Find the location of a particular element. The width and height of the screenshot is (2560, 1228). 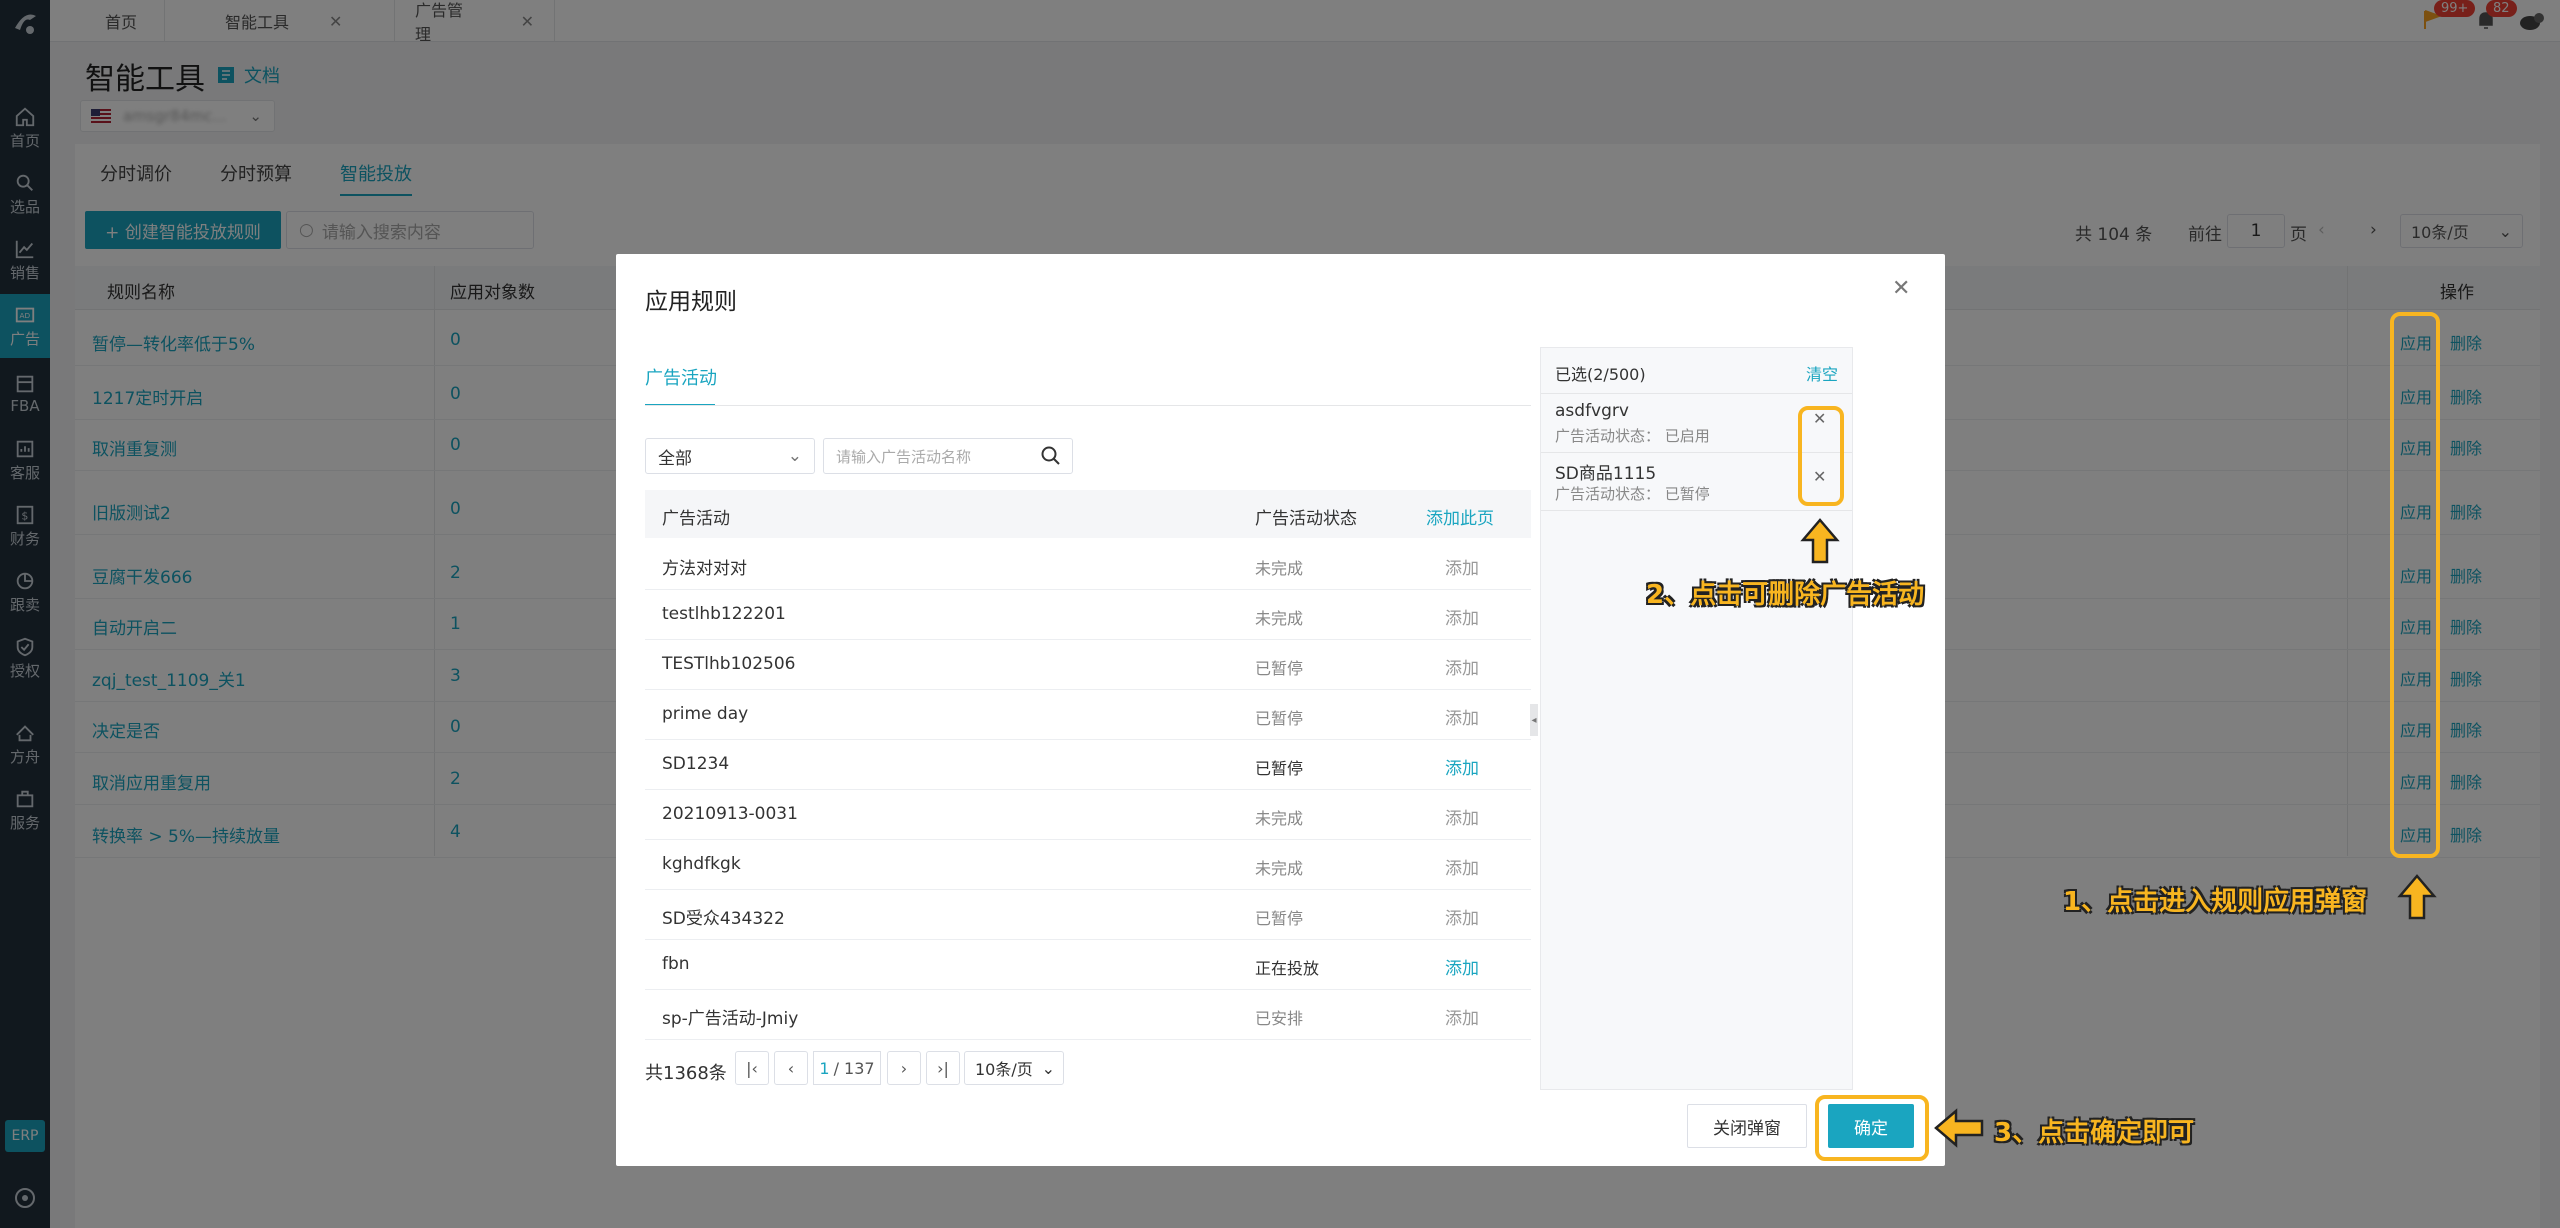

modal-page-size-select: 10条/页 ⌄ is located at coordinates (1014, 1068).